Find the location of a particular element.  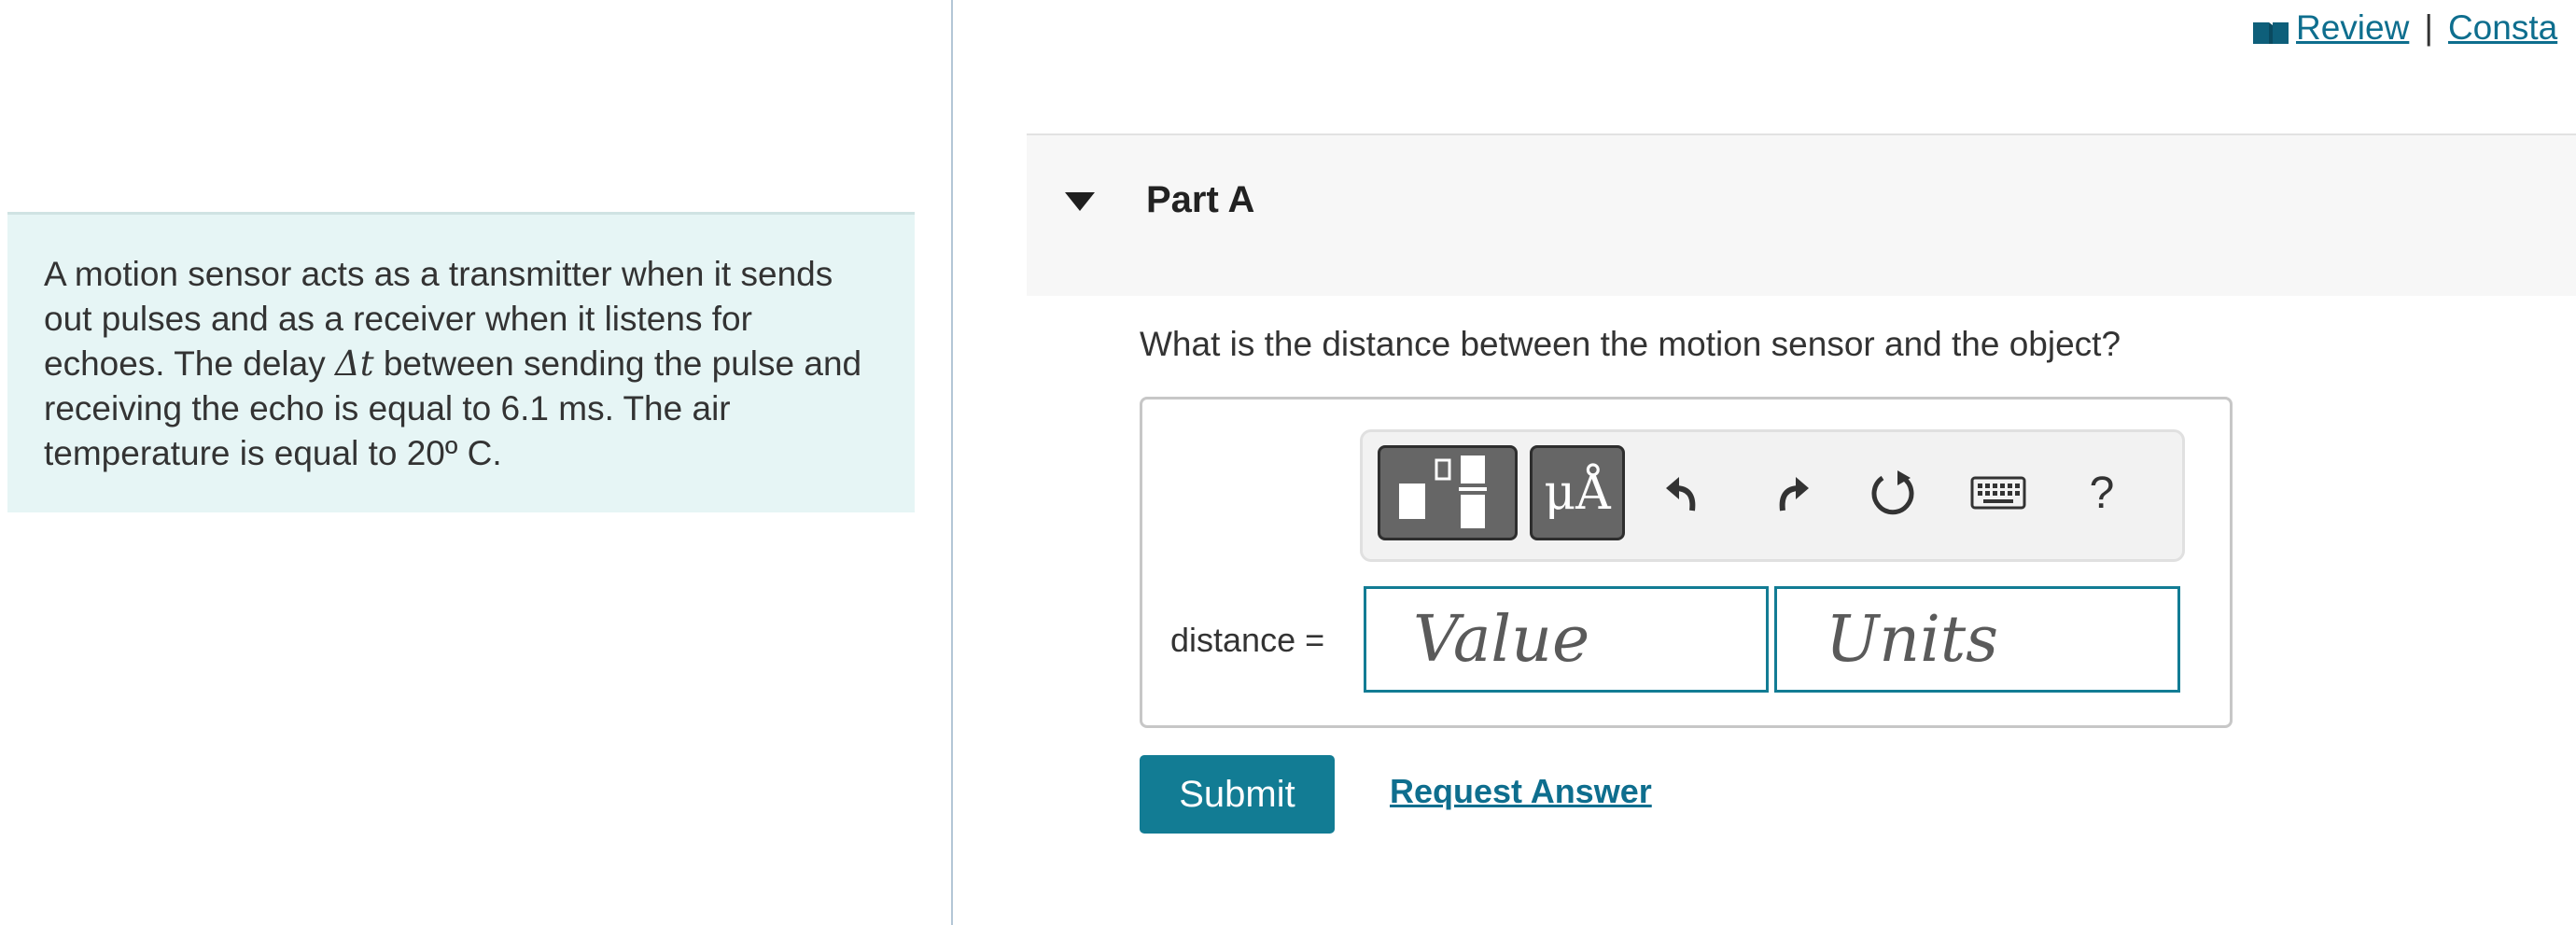

submit-button: Submit is located at coordinates (1237, 794).